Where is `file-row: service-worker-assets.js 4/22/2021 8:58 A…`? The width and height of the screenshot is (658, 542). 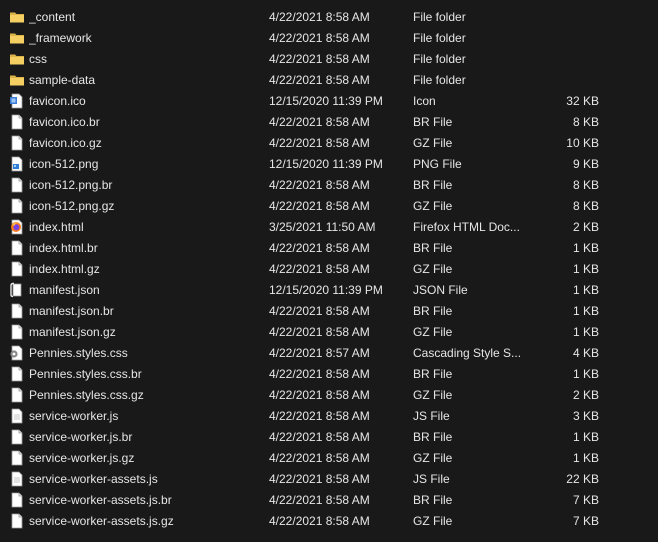
file-row: service-worker-assets.js 4/22/2021 8:58 A… is located at coordinates (329, 479).